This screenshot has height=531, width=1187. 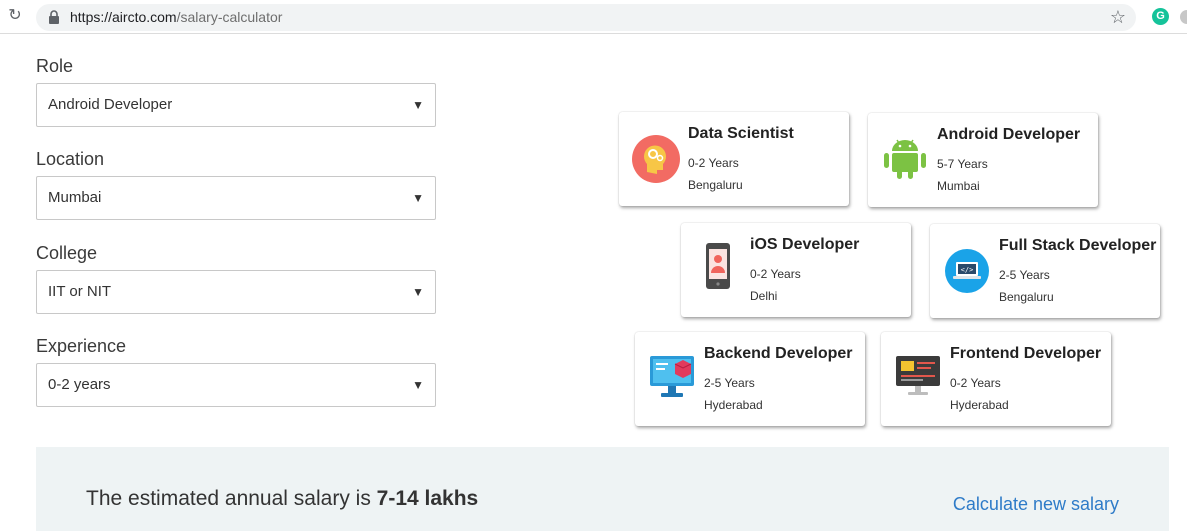 What do you see at coordinates (1118, 17) in the screenshot?
I see `bookmark-star-icon: ☆` at bounding box center [1118, 17].